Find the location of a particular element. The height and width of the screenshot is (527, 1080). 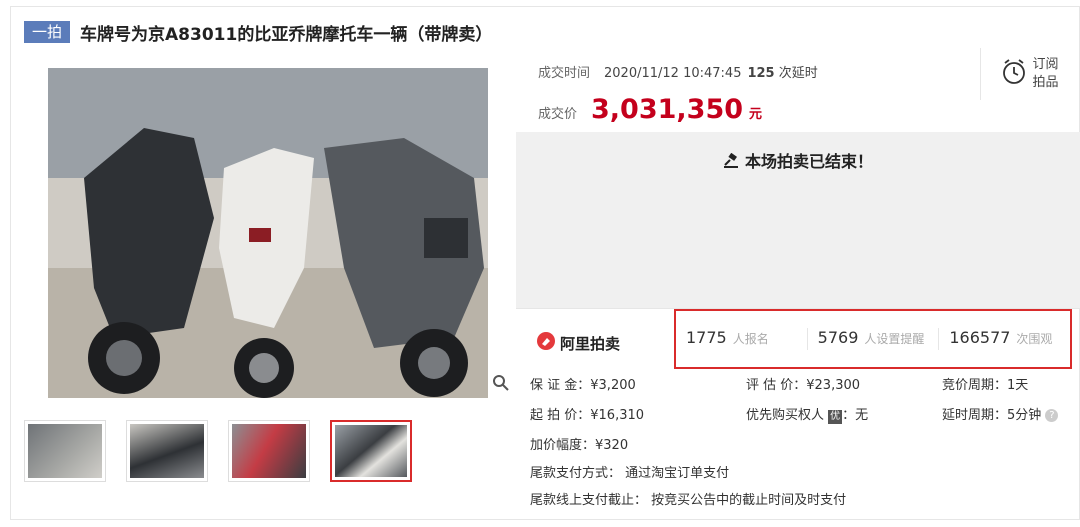

appraisal-price: 评 估 价：¥23,300 is located at coordinates (803, 385).